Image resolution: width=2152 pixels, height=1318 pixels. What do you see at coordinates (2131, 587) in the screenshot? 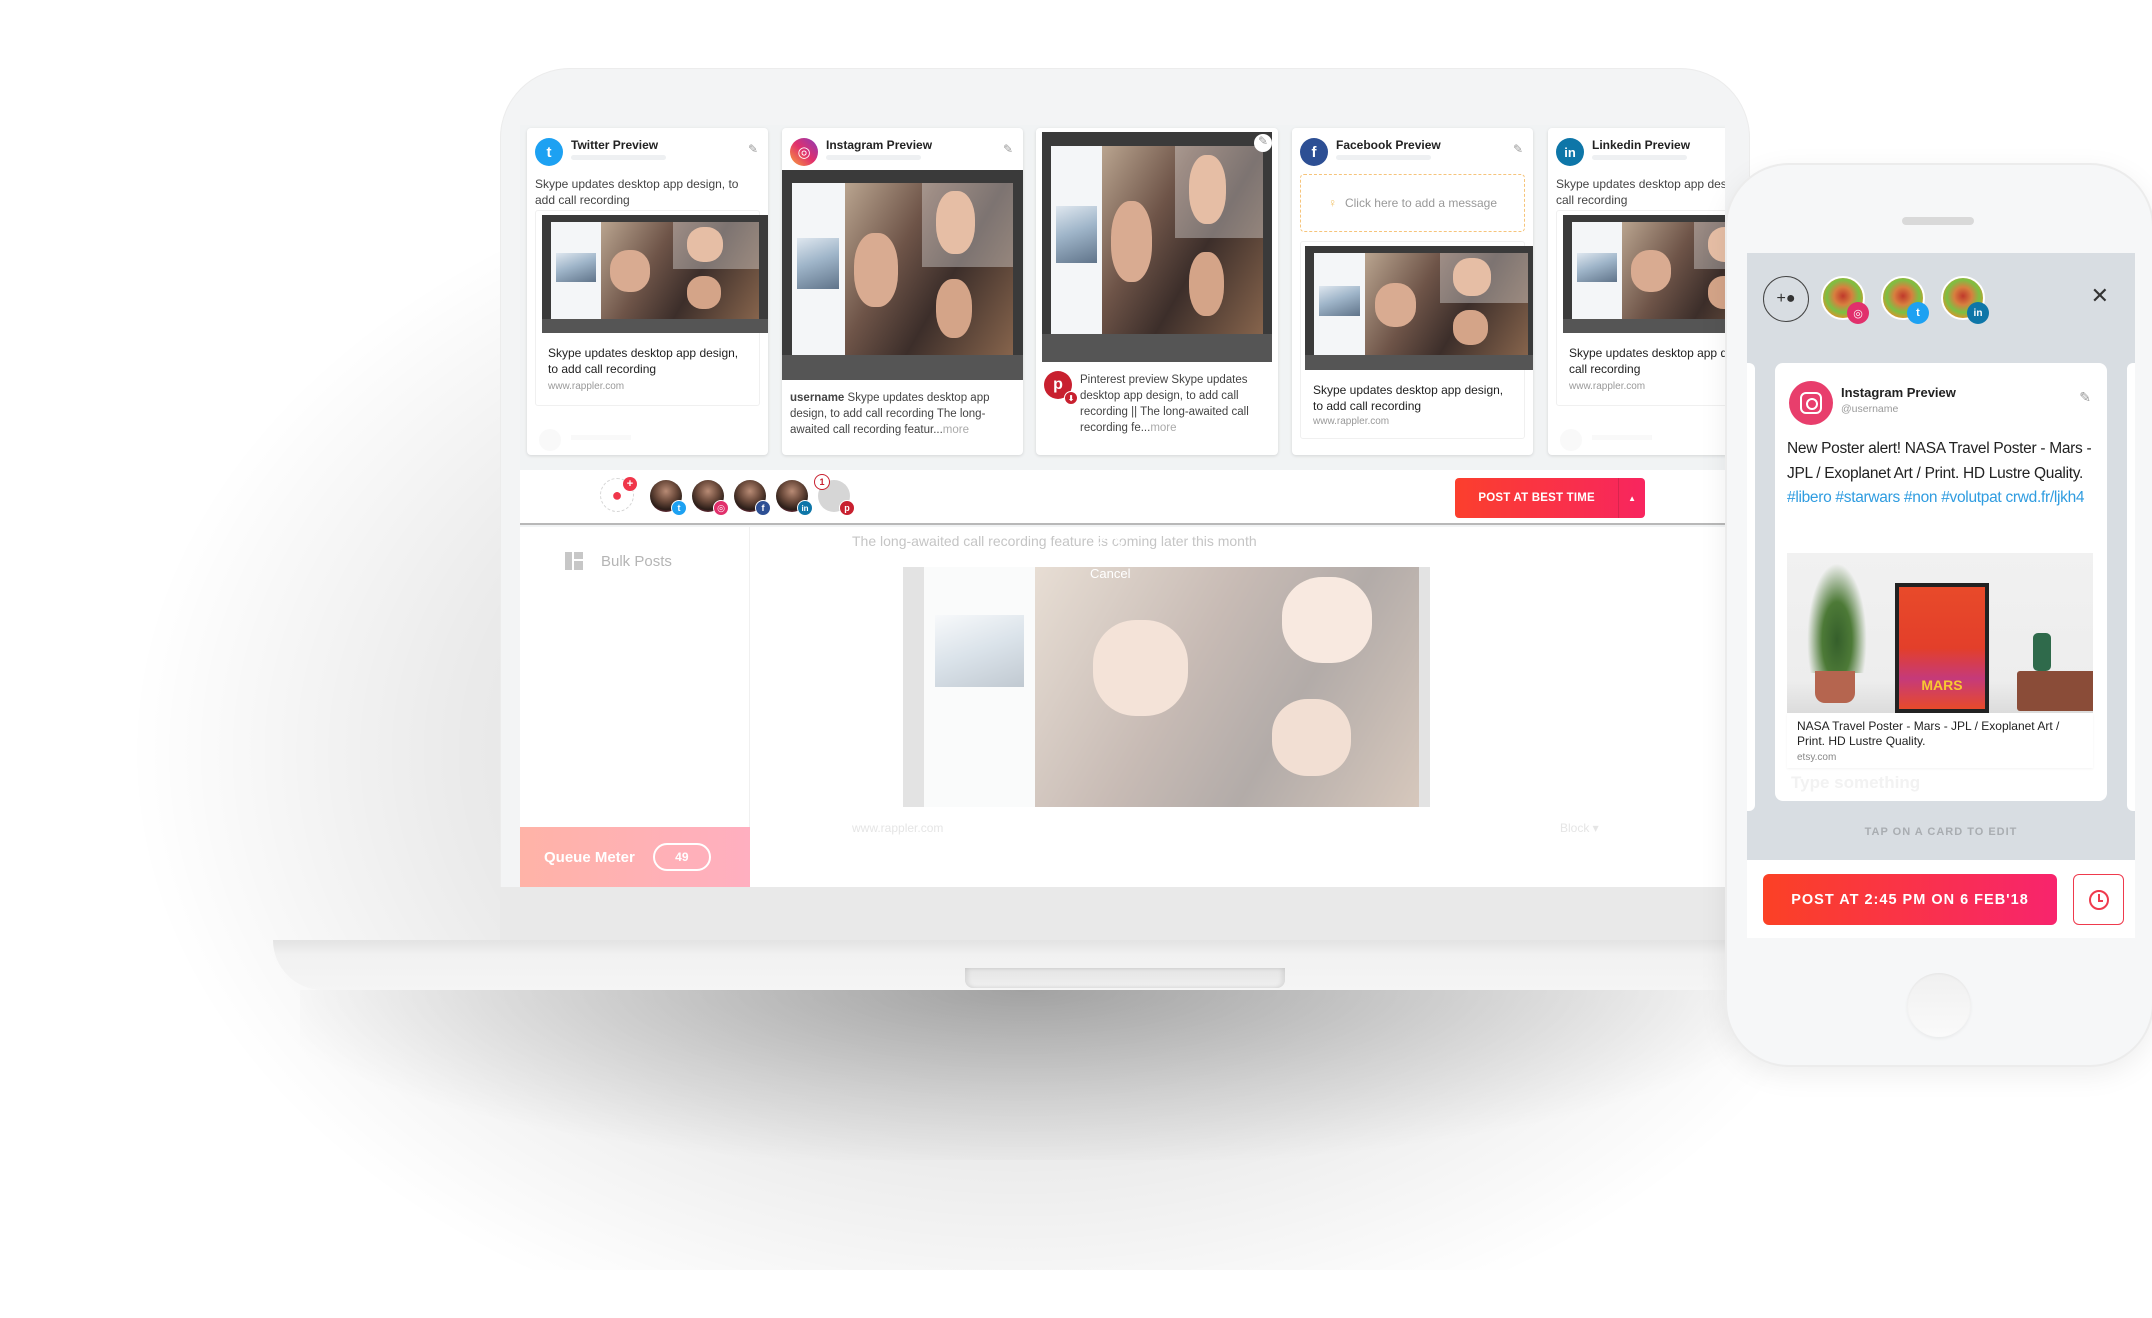
I see `next-card-edge` at bounding box center [2131, 587].